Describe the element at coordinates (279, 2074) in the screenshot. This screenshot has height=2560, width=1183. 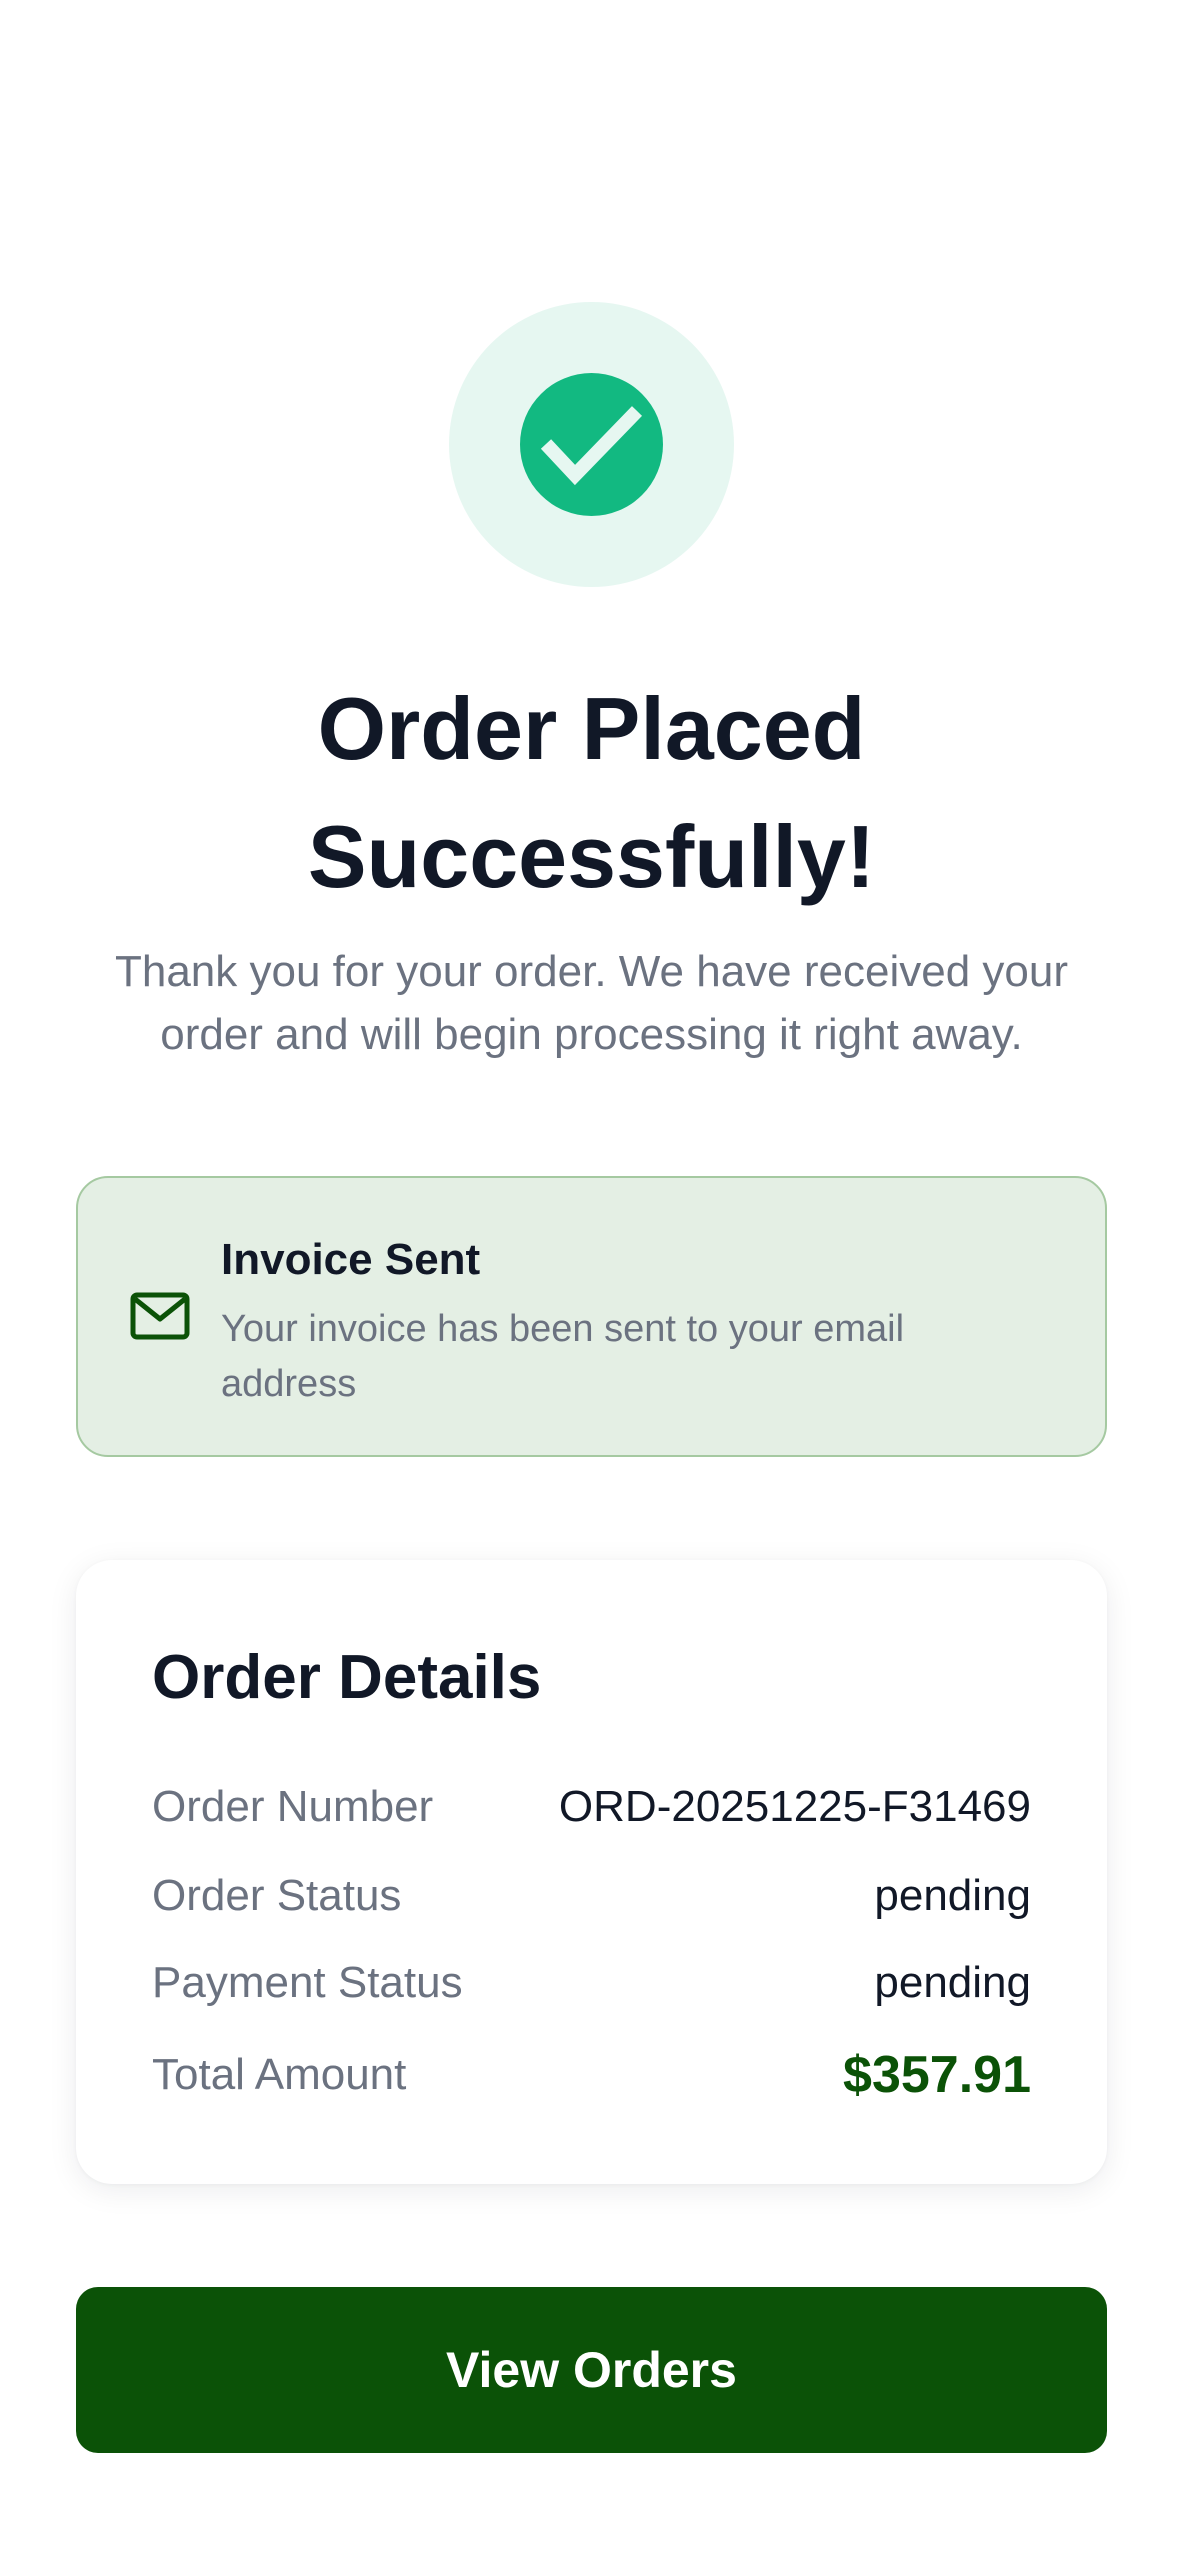
I see `total-amount-label: Total Amount` at that location.